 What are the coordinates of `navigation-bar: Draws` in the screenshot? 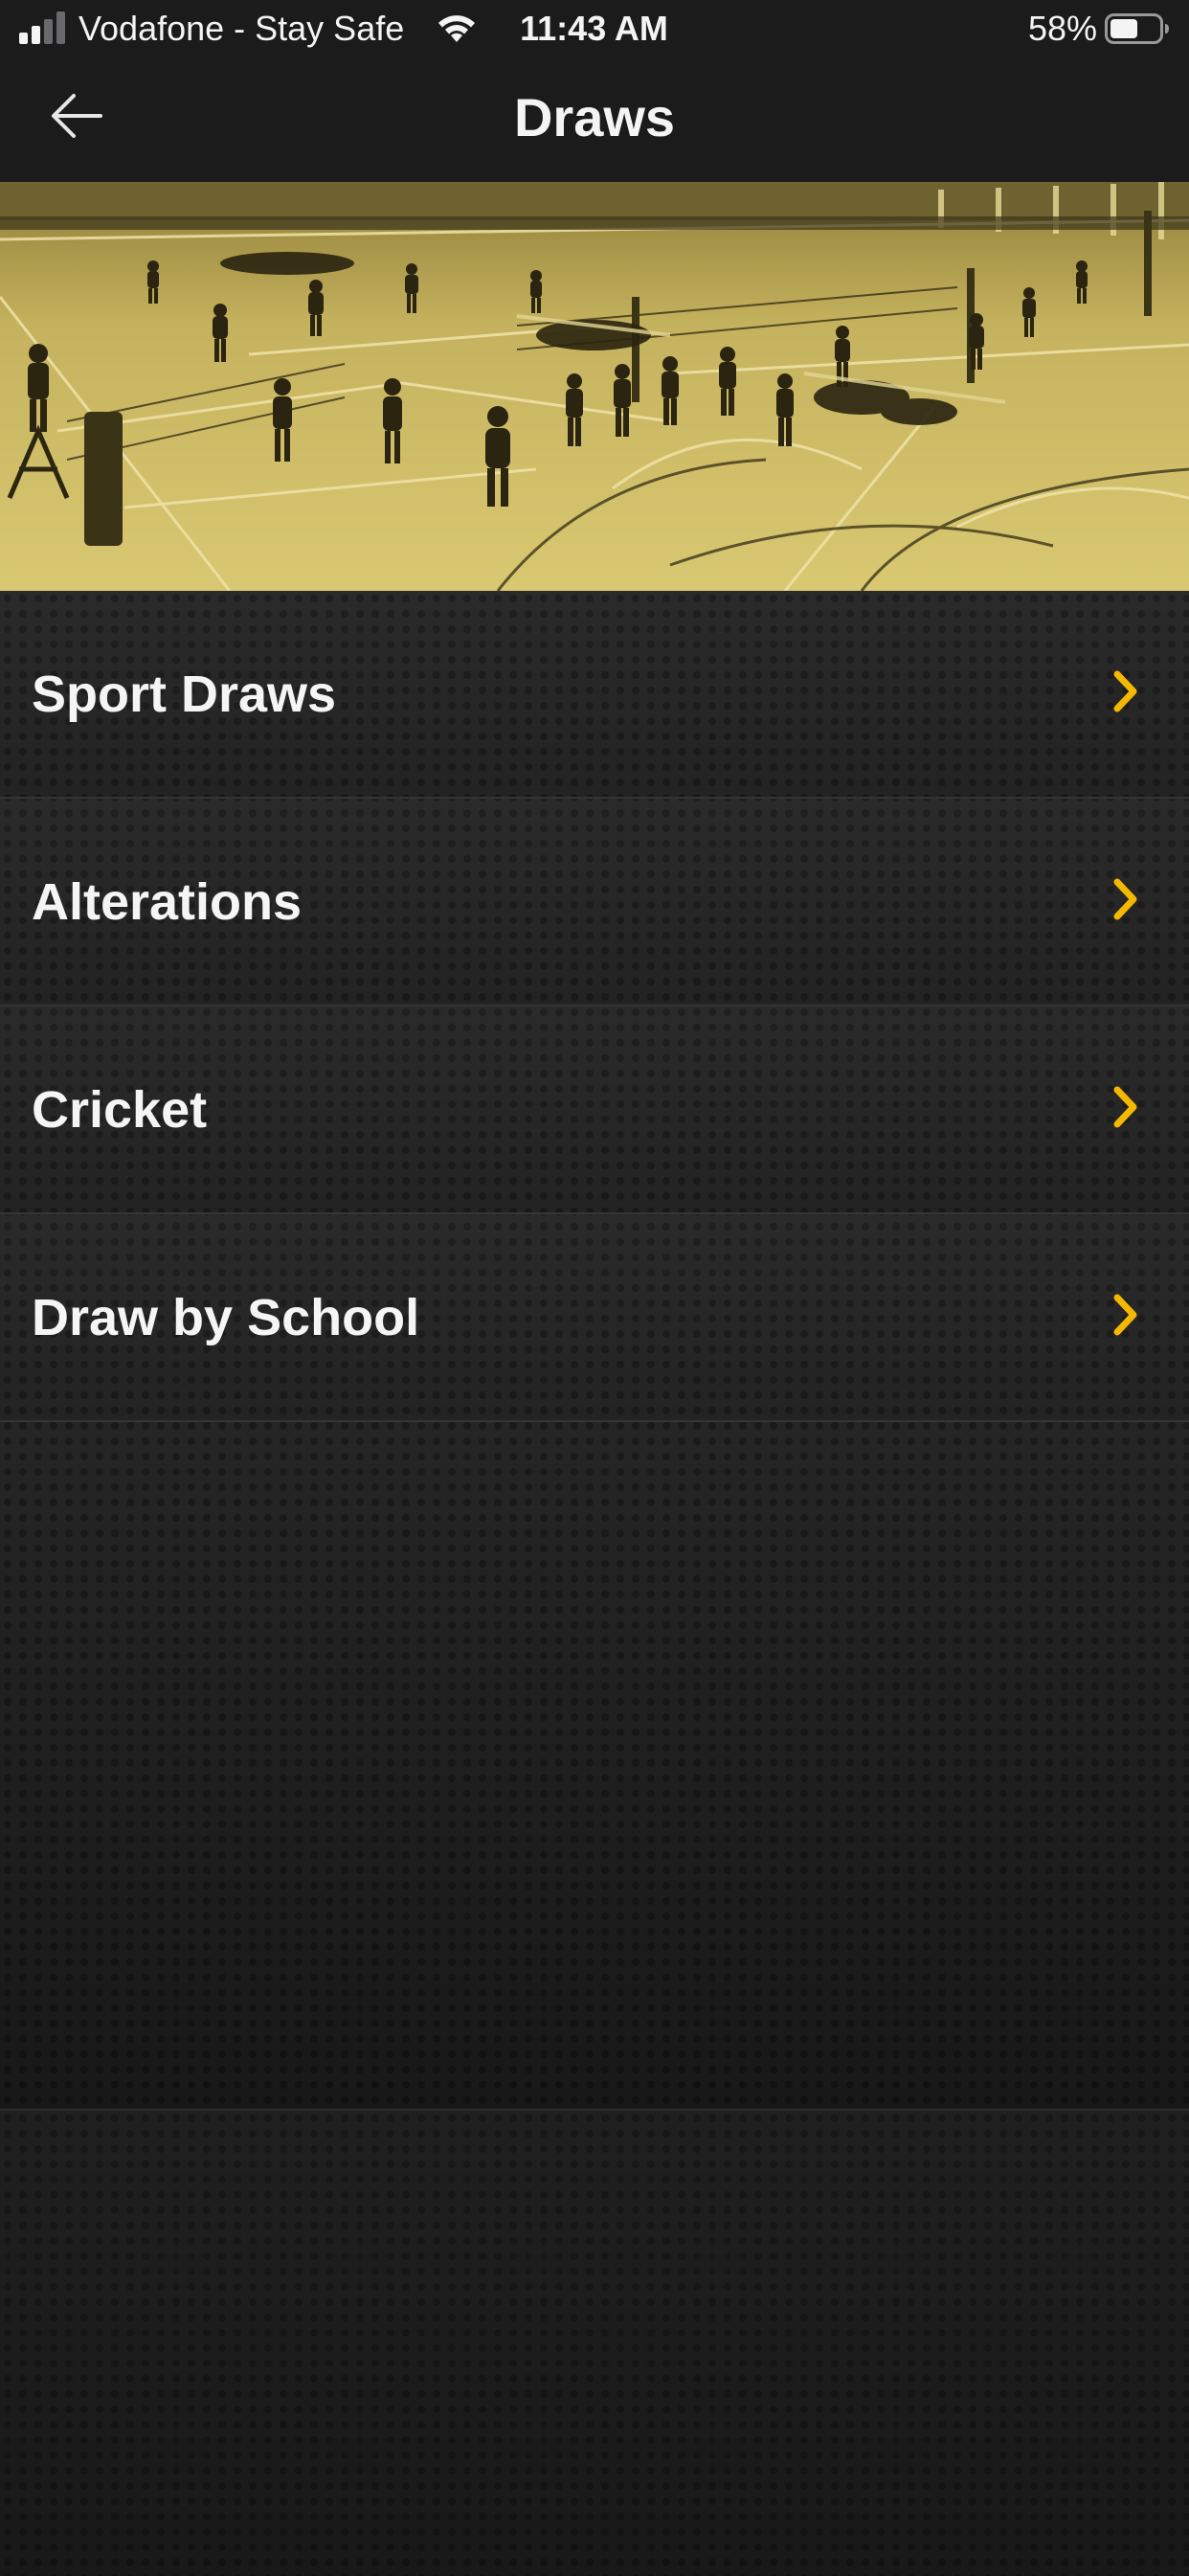 It's located at (594, 119).